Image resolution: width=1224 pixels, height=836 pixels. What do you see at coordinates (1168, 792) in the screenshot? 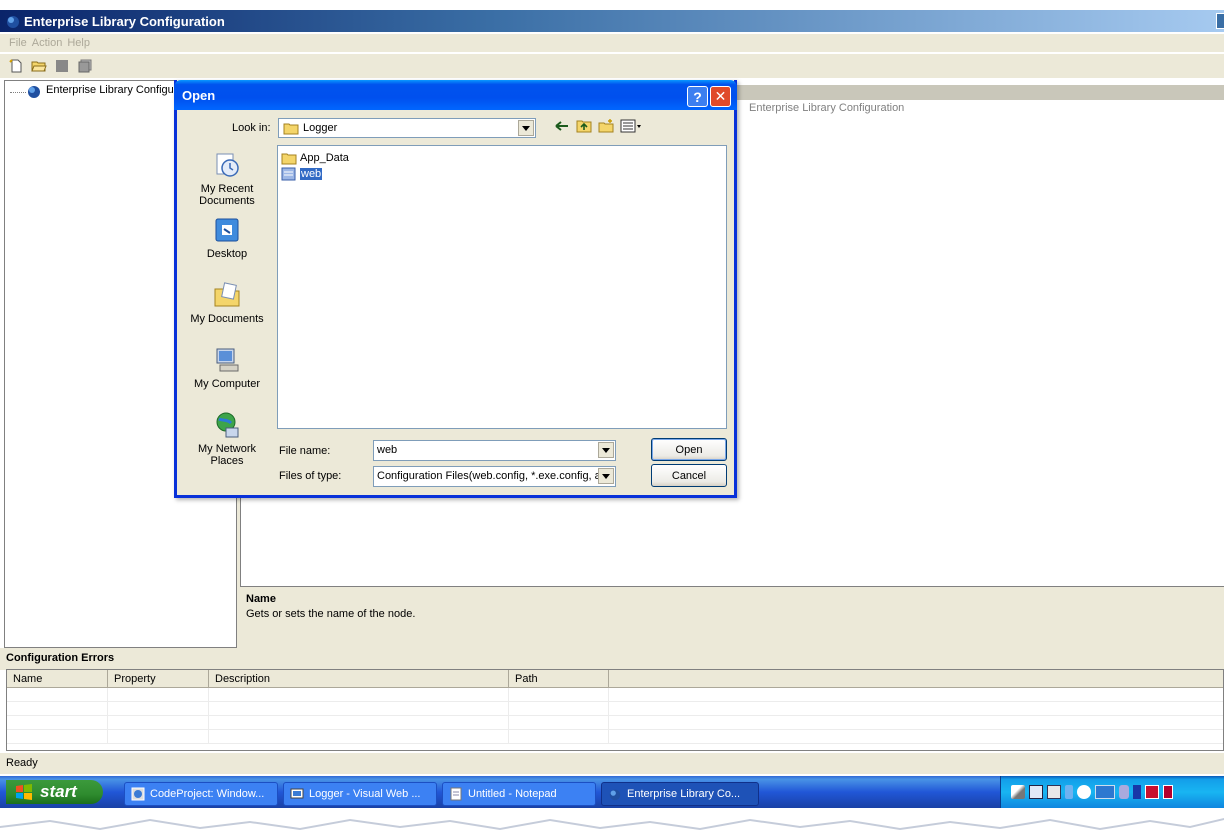
I see `antivirus-icon` at bounding box center [1168, 792].